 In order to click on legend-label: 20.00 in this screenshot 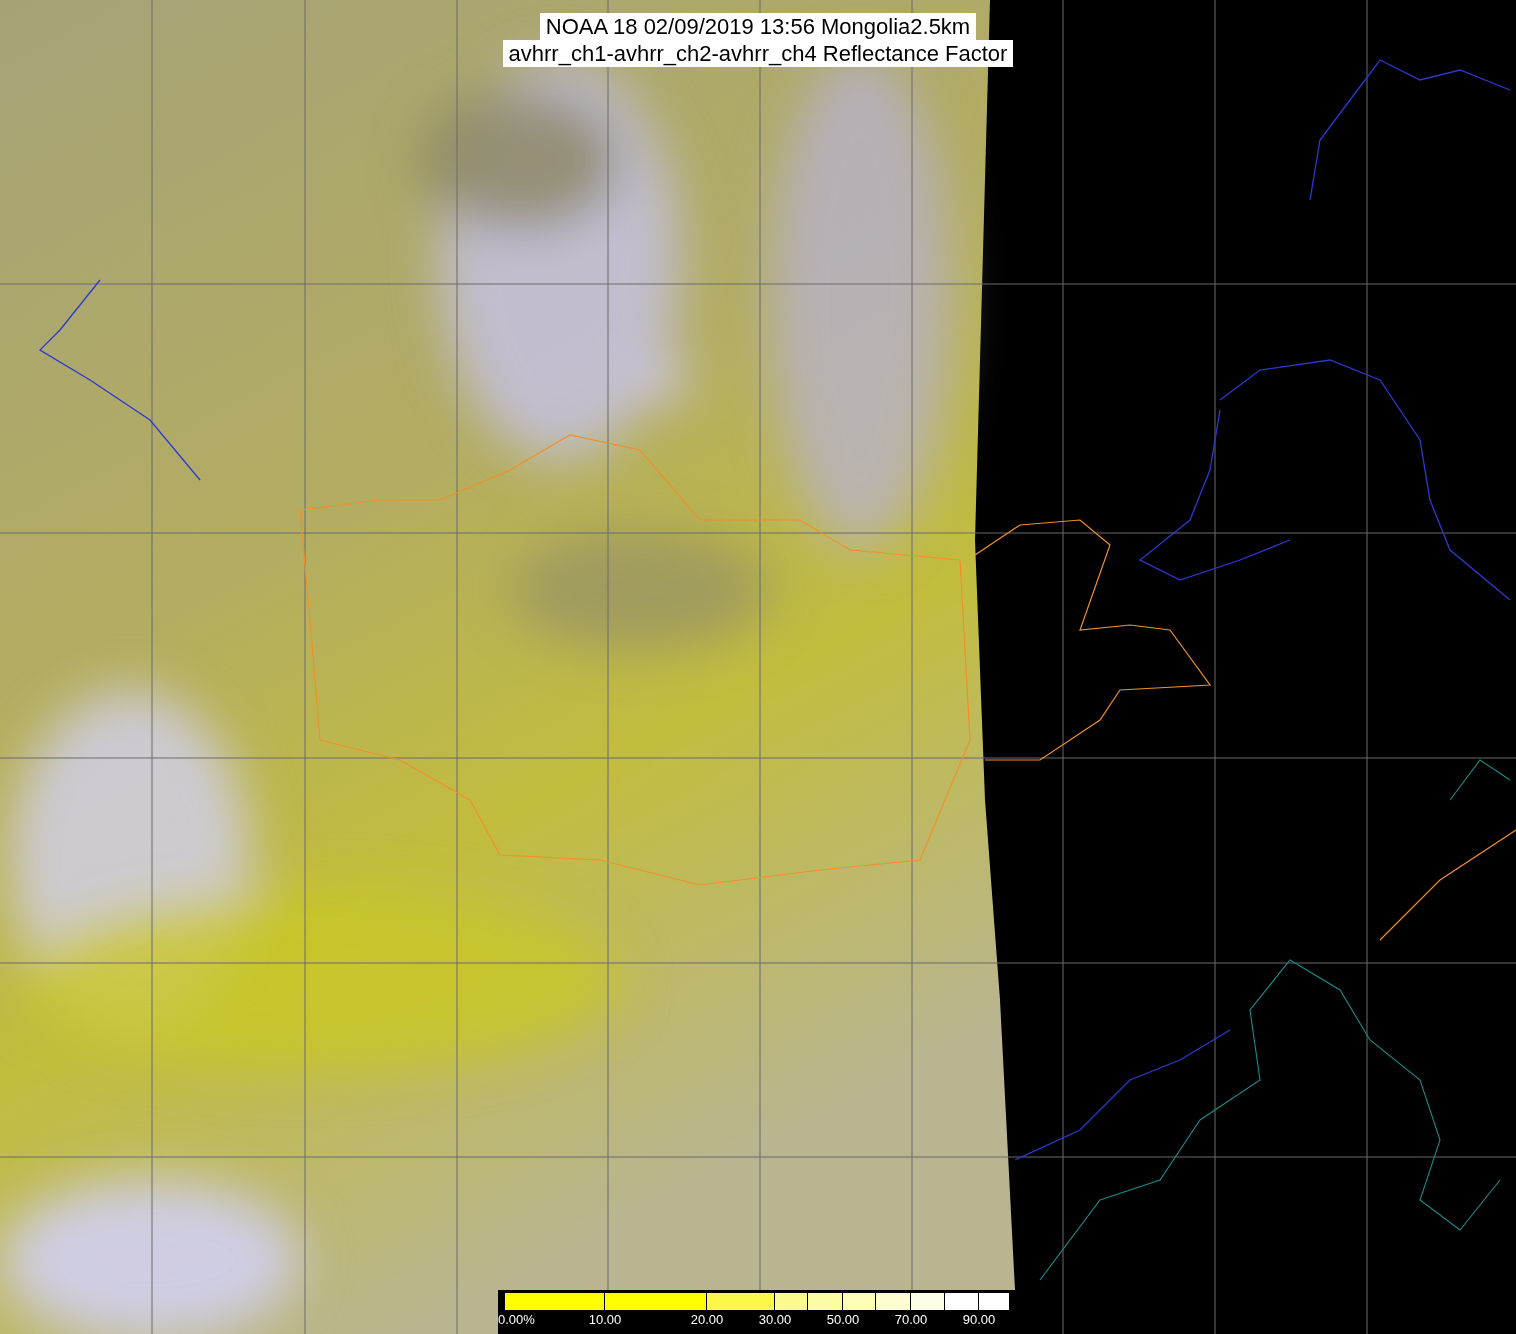, I will do `click(707, 1319)`.